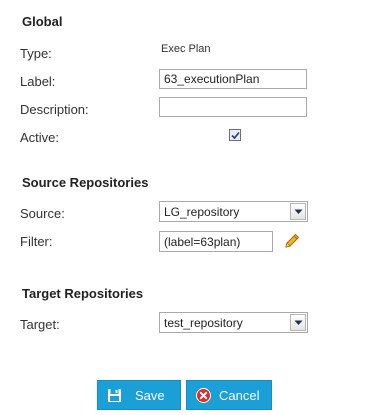 The width and height of the screenshot is (368, 415). I want to click on section-title-source: Source Repositories, so click(85, 182).